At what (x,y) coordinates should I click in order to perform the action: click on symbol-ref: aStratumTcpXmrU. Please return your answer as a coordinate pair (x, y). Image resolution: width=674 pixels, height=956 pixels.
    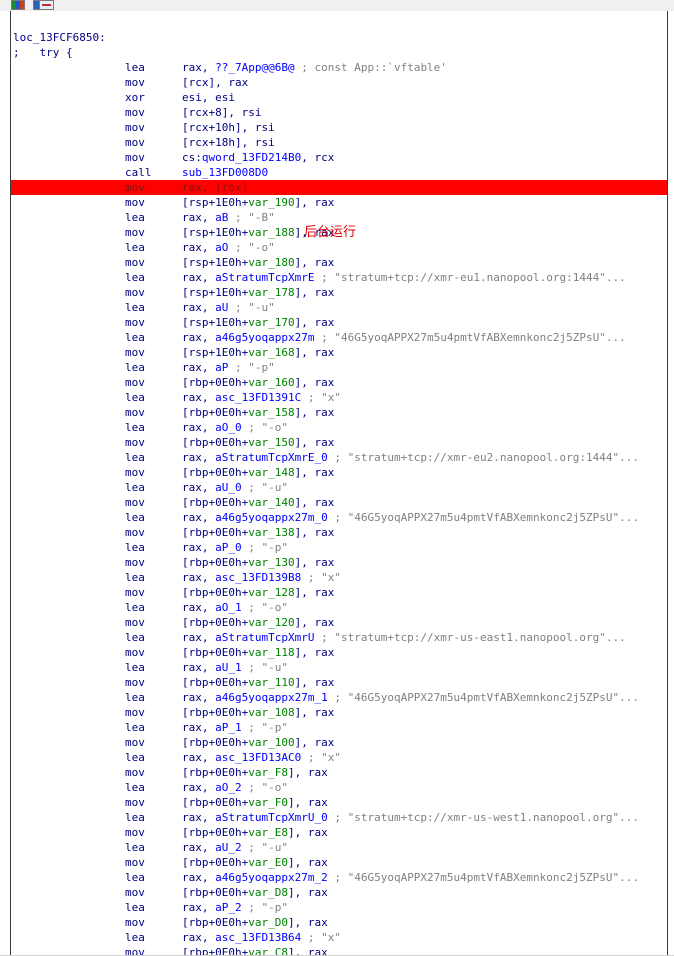
    Looking at the image, I should click on (264, 637).